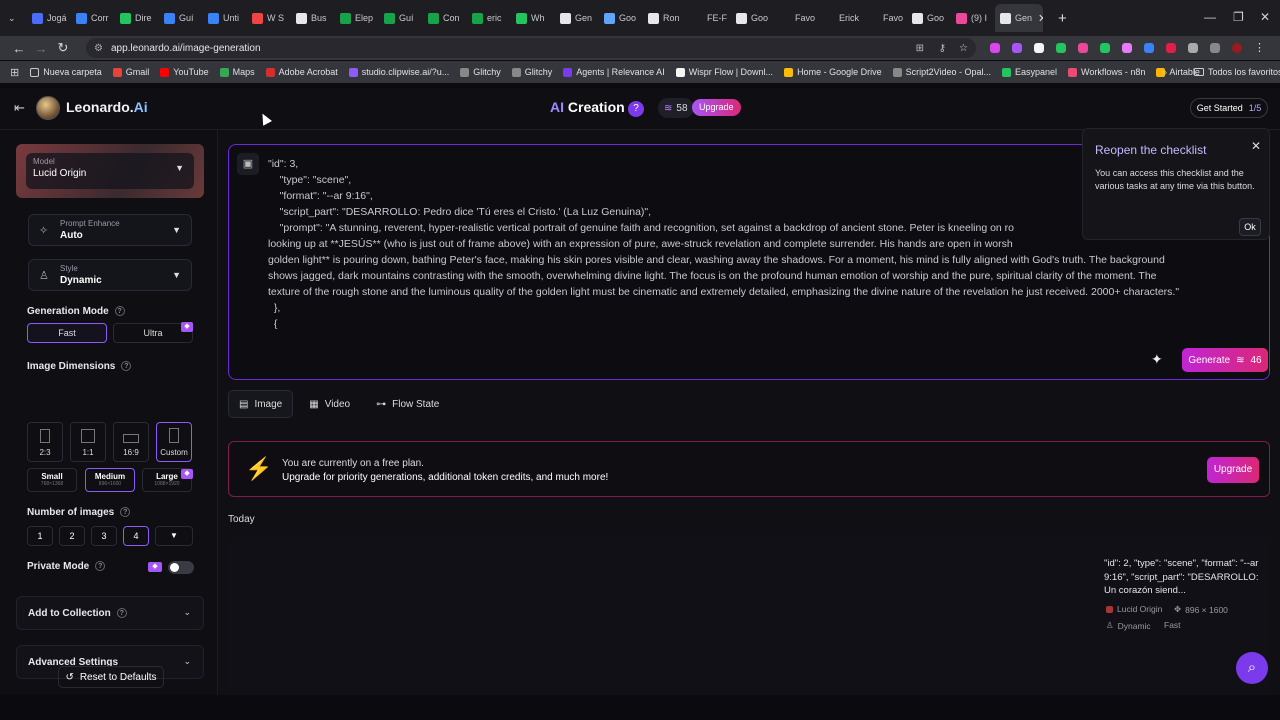 This screenshot has height=720, width=1280. Describe the element at coordinates (676, 108) in the screenshot. I see `token-counter: ≋ 58` at that location.